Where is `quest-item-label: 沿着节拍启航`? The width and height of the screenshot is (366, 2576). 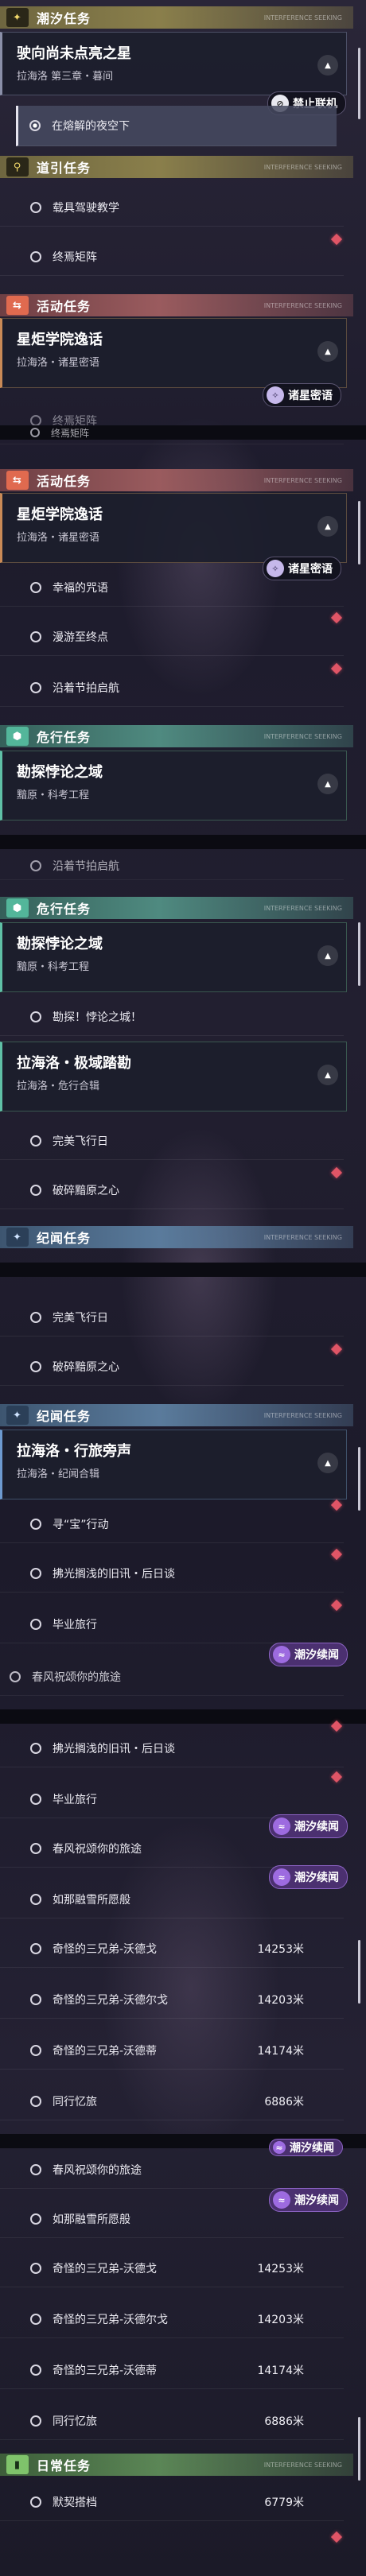 quest-item-label: 沿着节拍启航 is located at coordinates (86, 688).